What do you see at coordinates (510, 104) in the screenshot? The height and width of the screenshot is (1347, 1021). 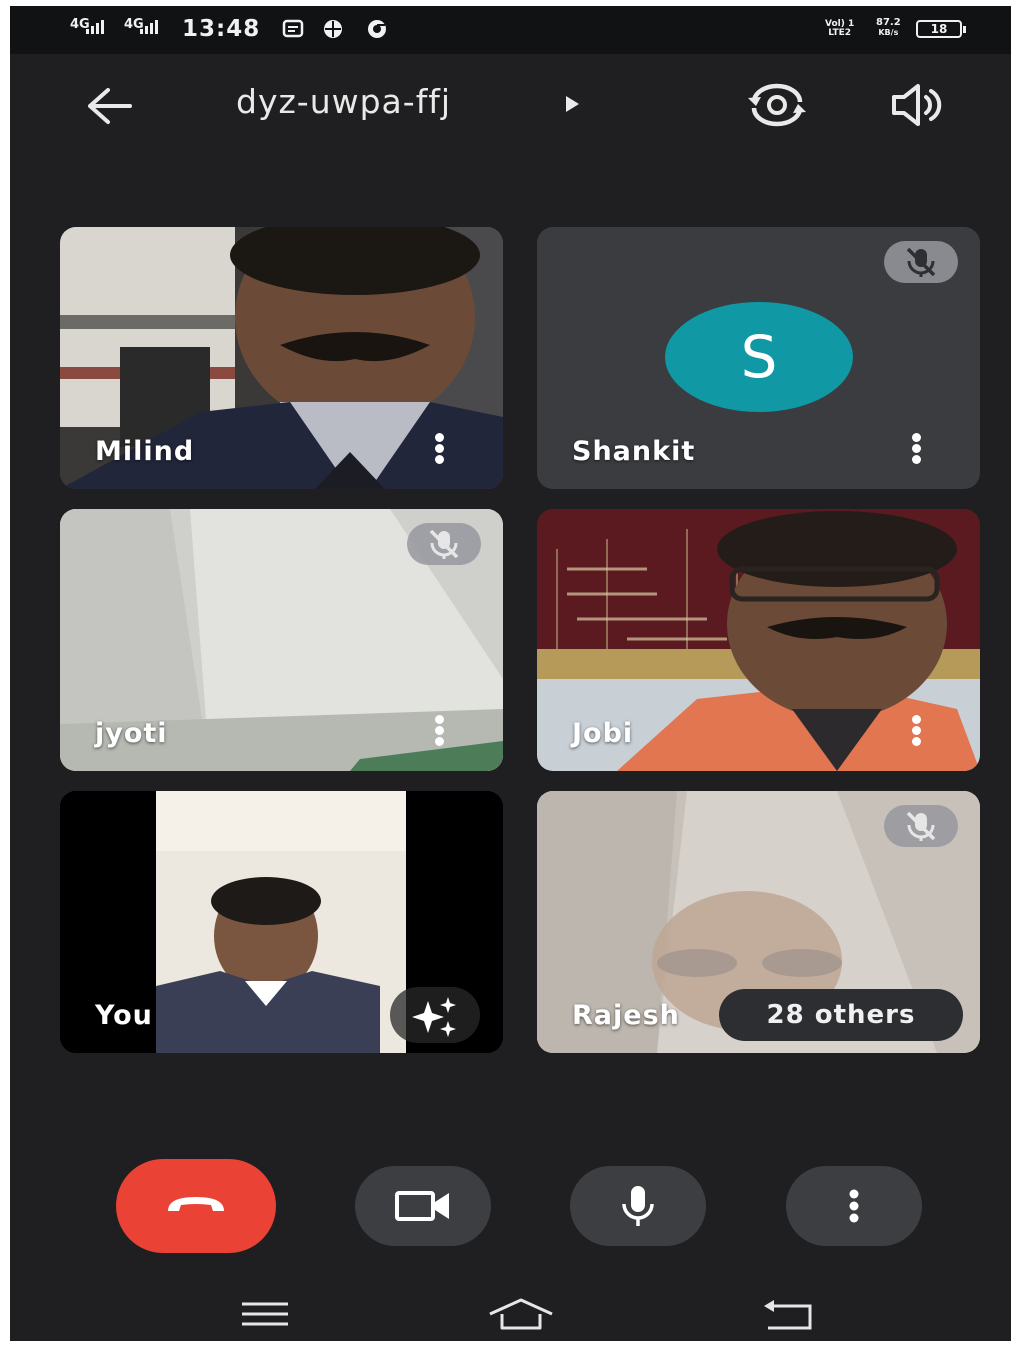 I see `meeting-header: dyz-uwpa-ffj` at bounding box center [510, 104].